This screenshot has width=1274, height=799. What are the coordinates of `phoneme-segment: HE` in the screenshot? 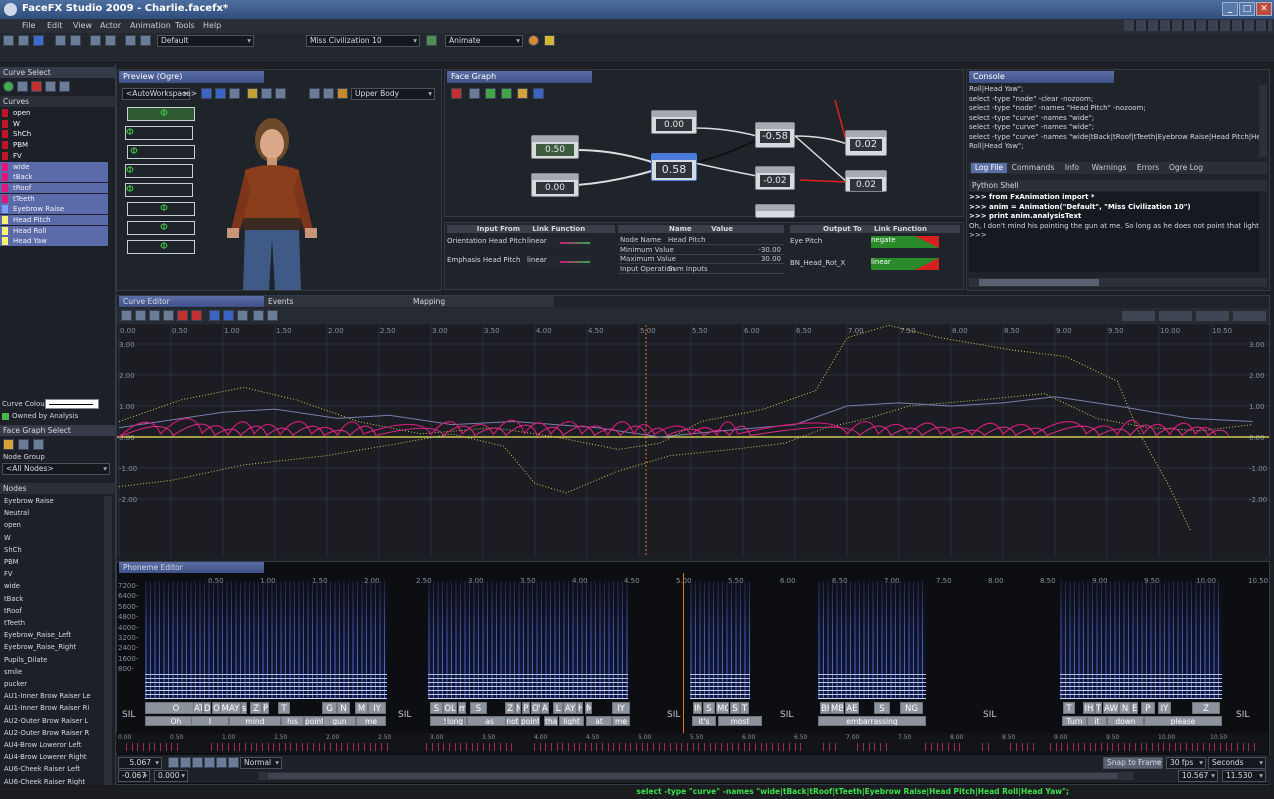 It's located at (580, 708).